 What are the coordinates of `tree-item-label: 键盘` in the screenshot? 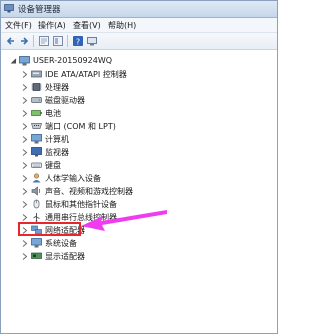 It's located at (53, 165).